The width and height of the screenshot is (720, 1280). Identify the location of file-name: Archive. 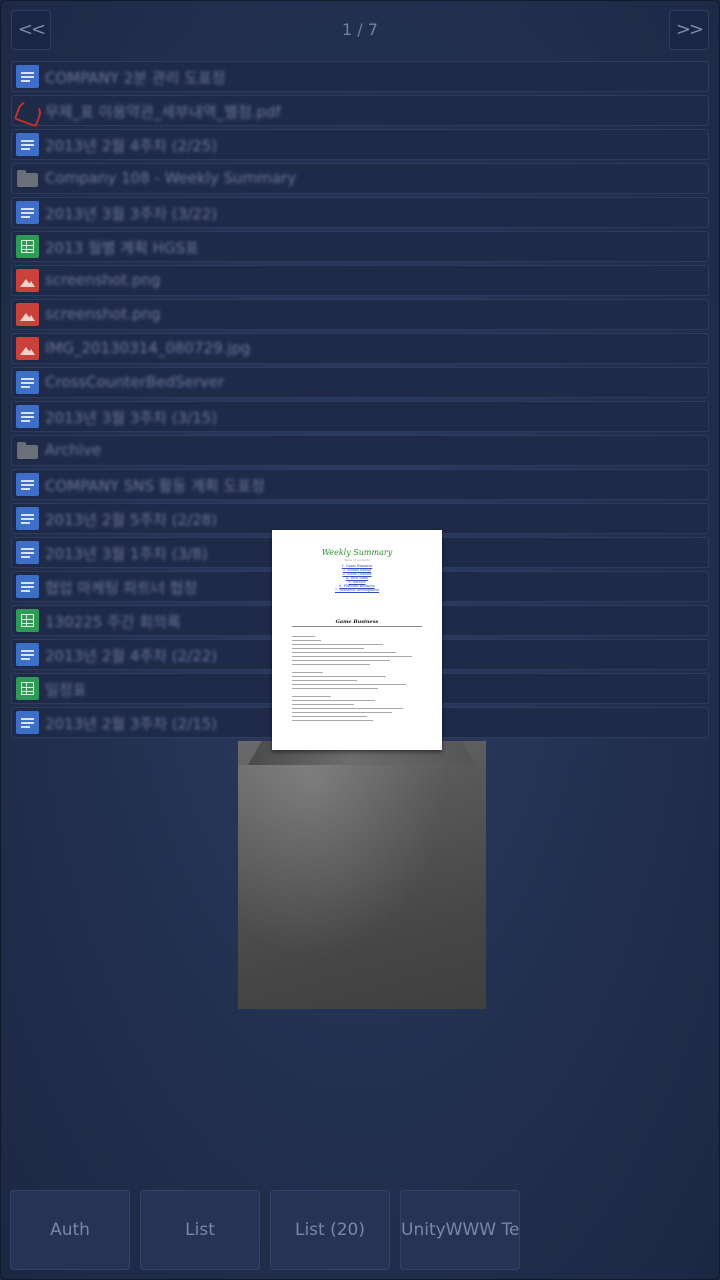
(73, 450).